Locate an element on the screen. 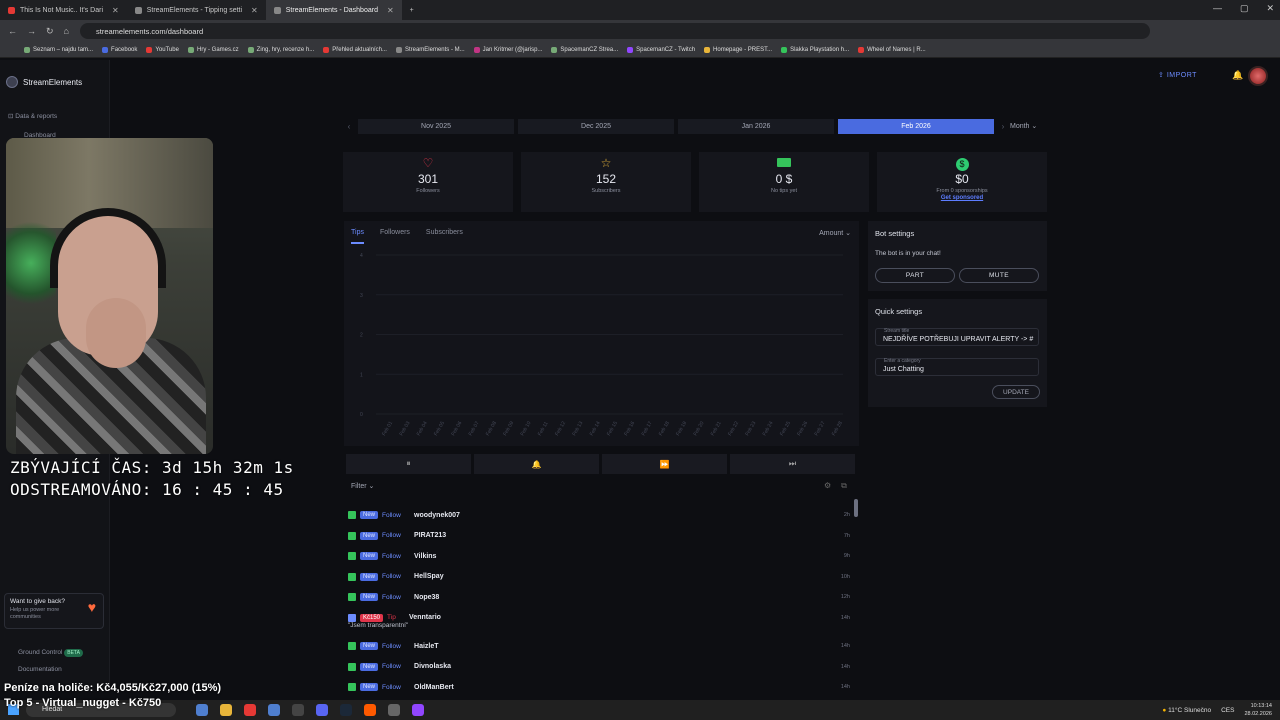 Image resolution: width=1280 pixels, height=720 pixels. sidebar-section-data-reports: ⊡ Data & reports is located at coordinates (32, 116).